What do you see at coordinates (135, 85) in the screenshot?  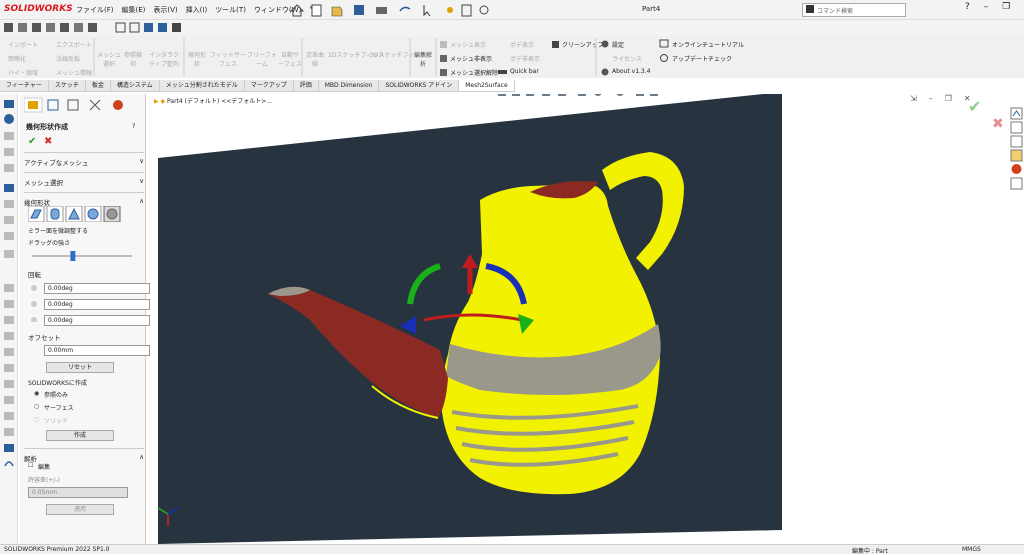 I see `tab-structure-system: 構造システム` at bounding box center [135, 85].